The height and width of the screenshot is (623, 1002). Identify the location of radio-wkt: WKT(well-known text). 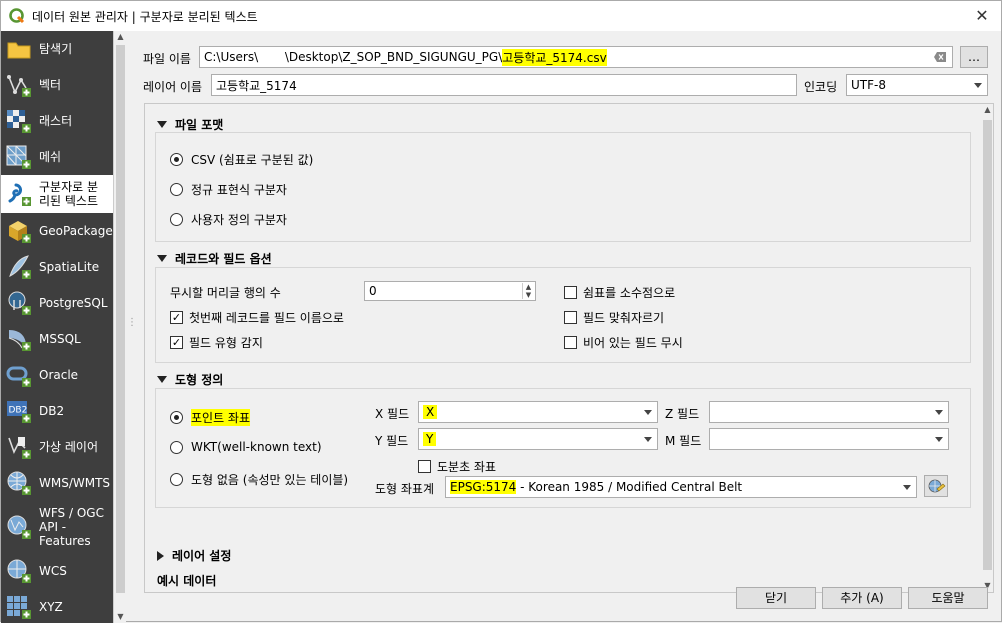
(246, 447).